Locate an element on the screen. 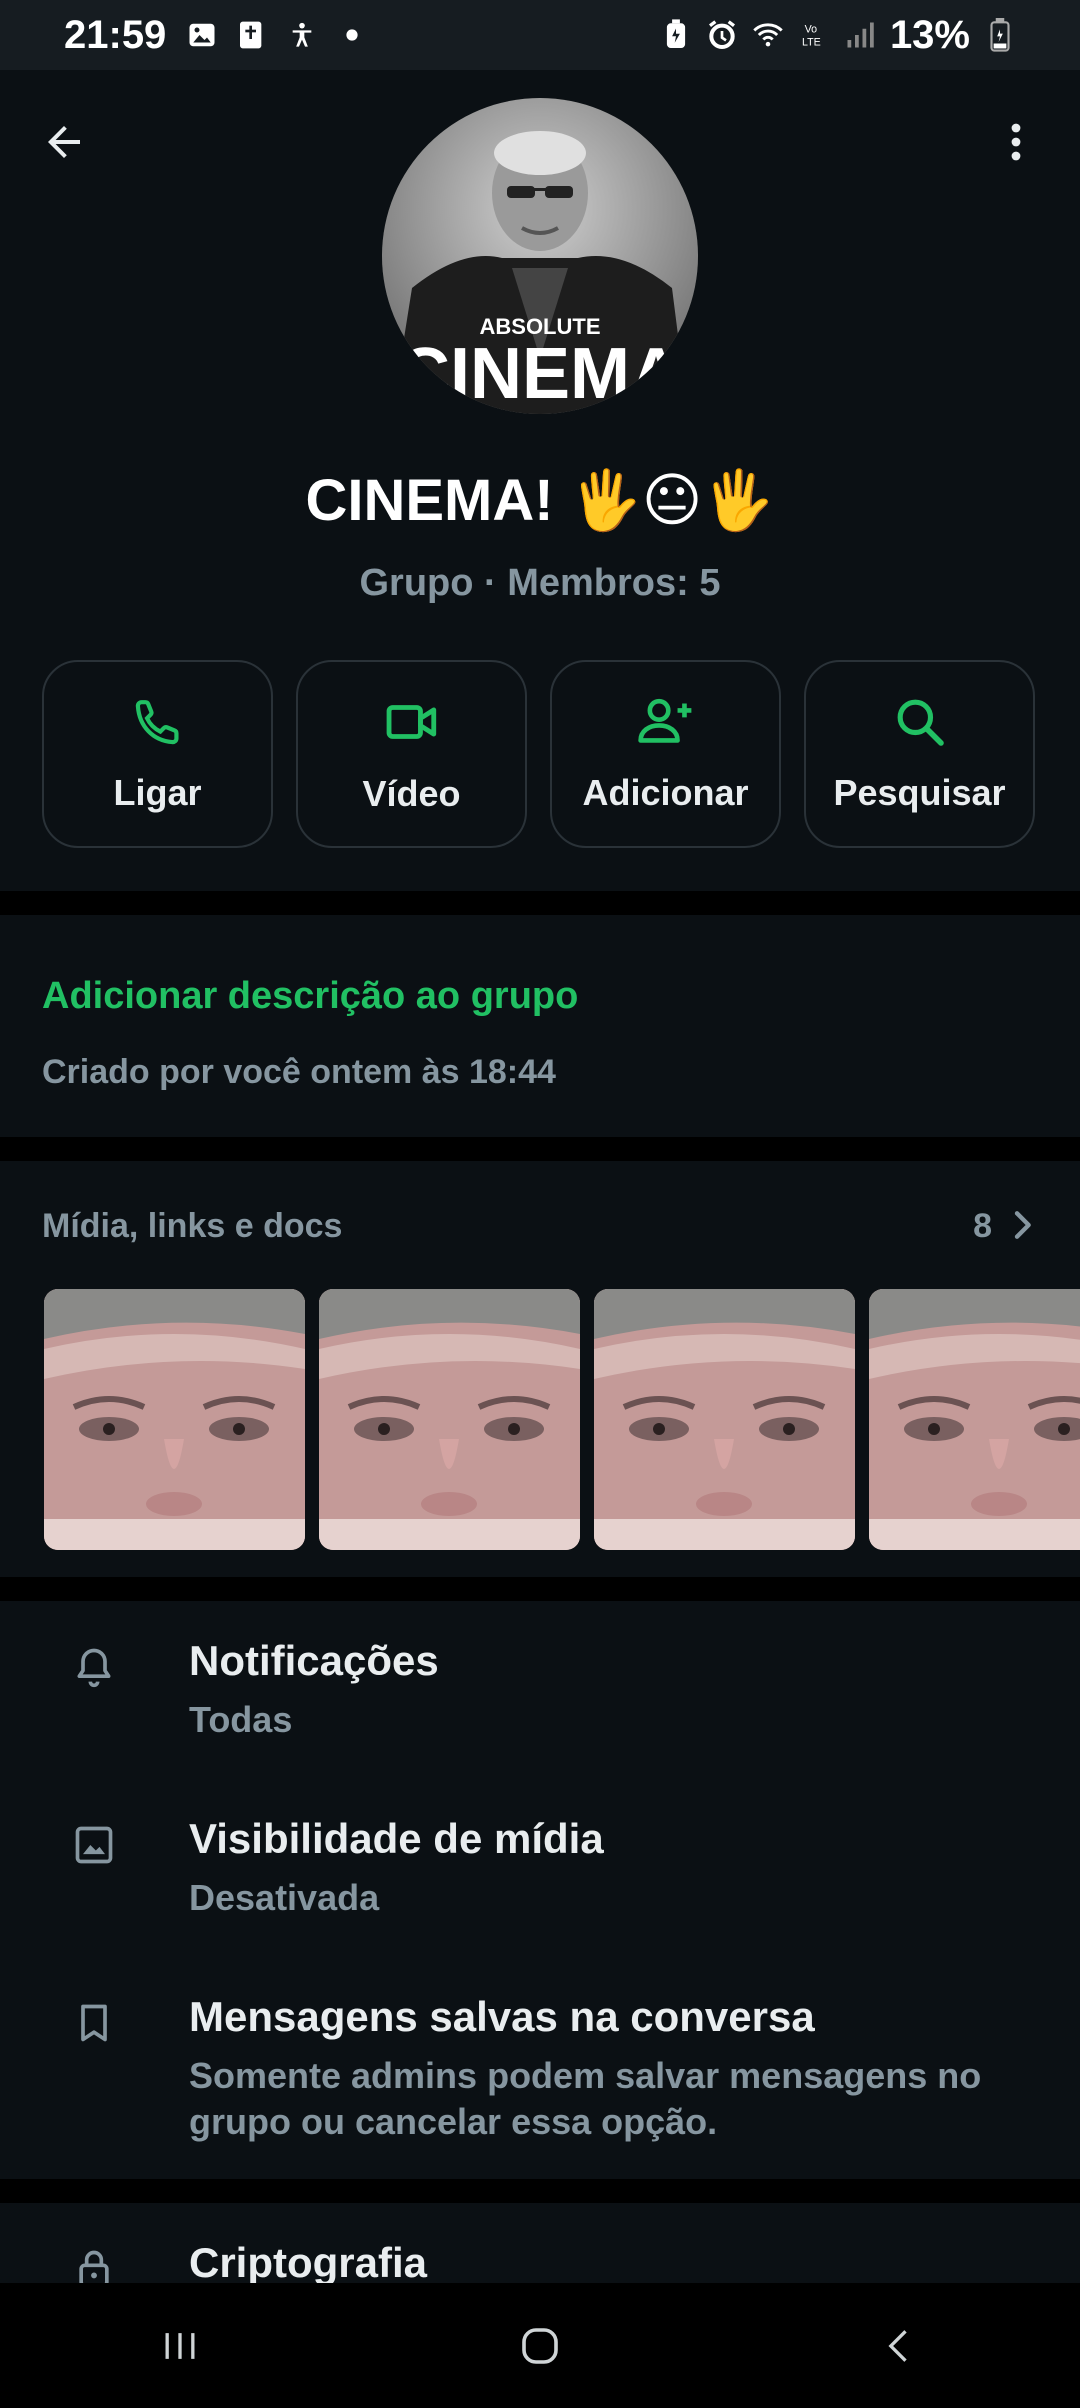 The image size is (1080, 2408). encryption-setting: Criptografia is located at coordinates (540, 2243).